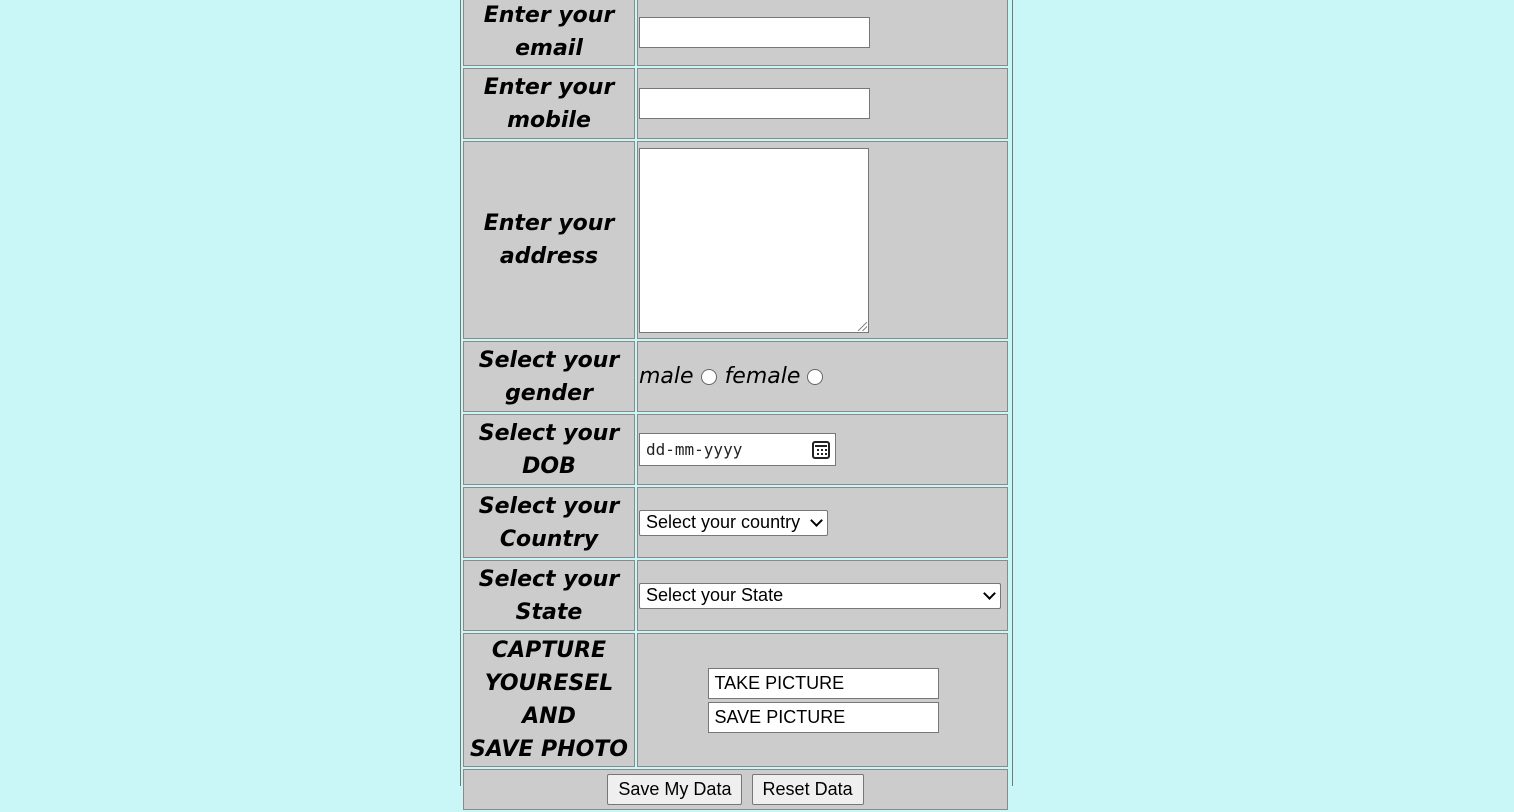 The image size is (1514, 812). I want to click on country-field-cell: Select your country, so click(822, 522).